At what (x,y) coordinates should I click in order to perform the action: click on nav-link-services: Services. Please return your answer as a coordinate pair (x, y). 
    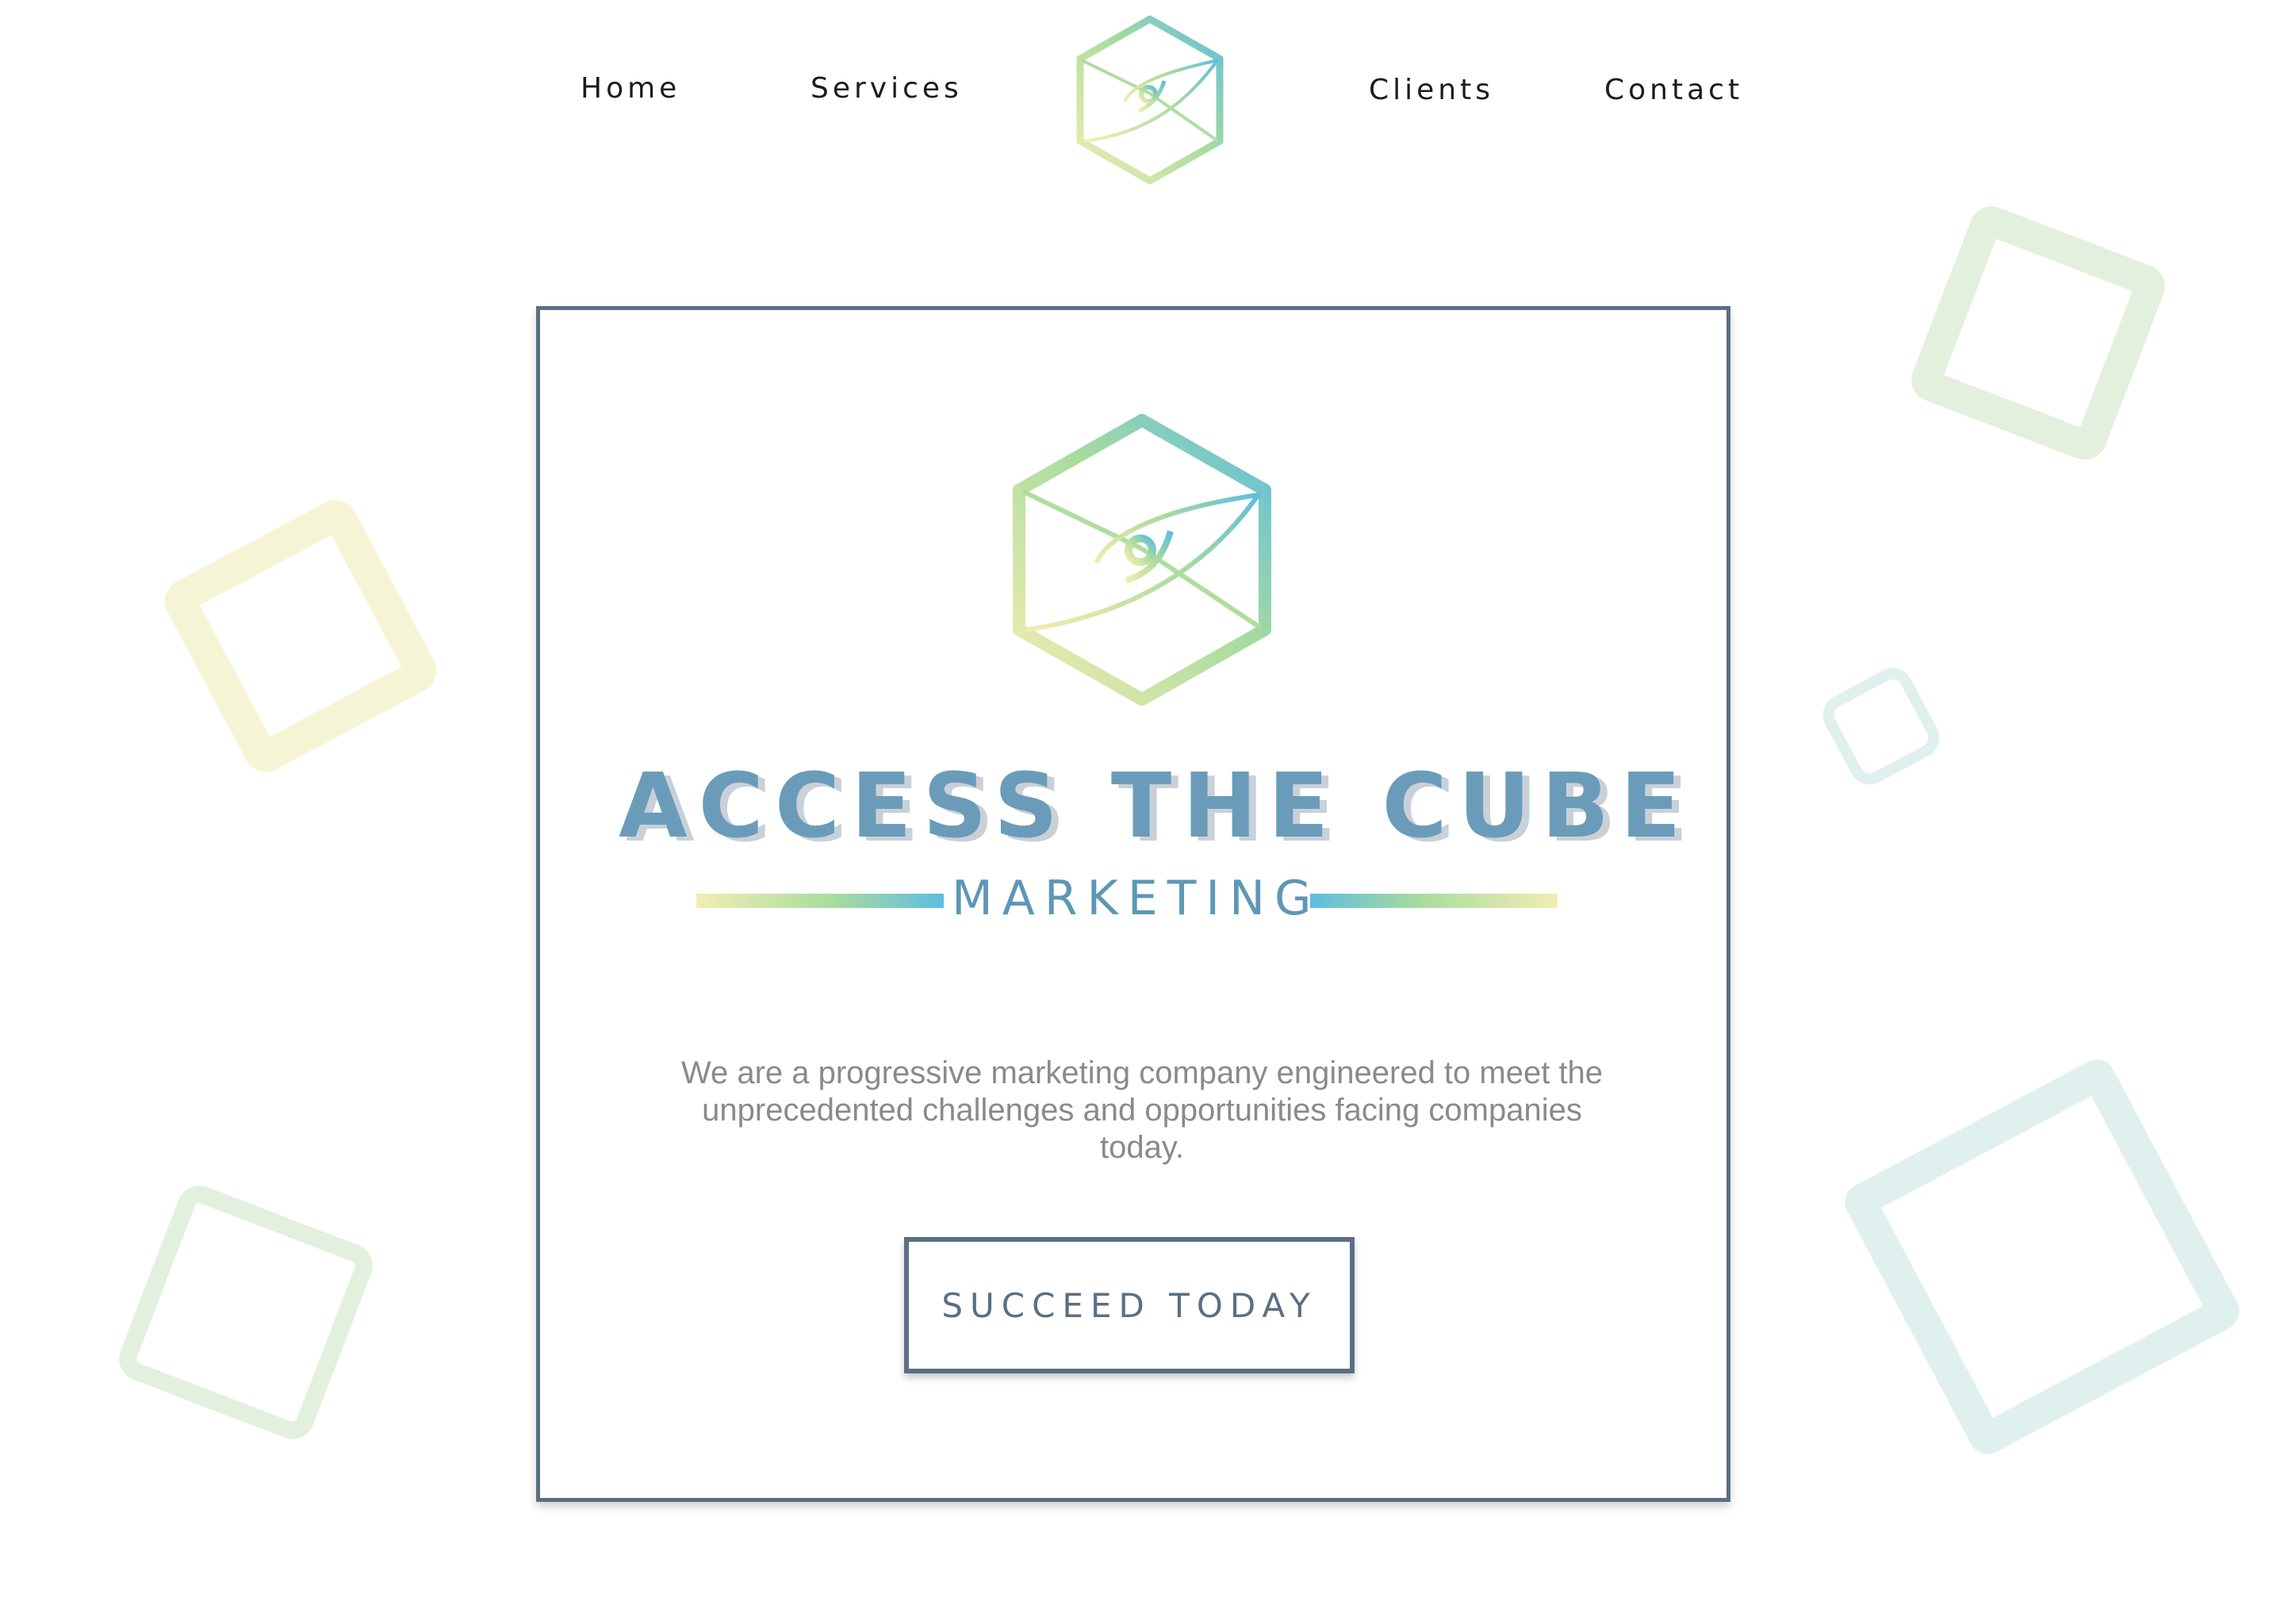
    Looking at the image, I should click on (887, 89).